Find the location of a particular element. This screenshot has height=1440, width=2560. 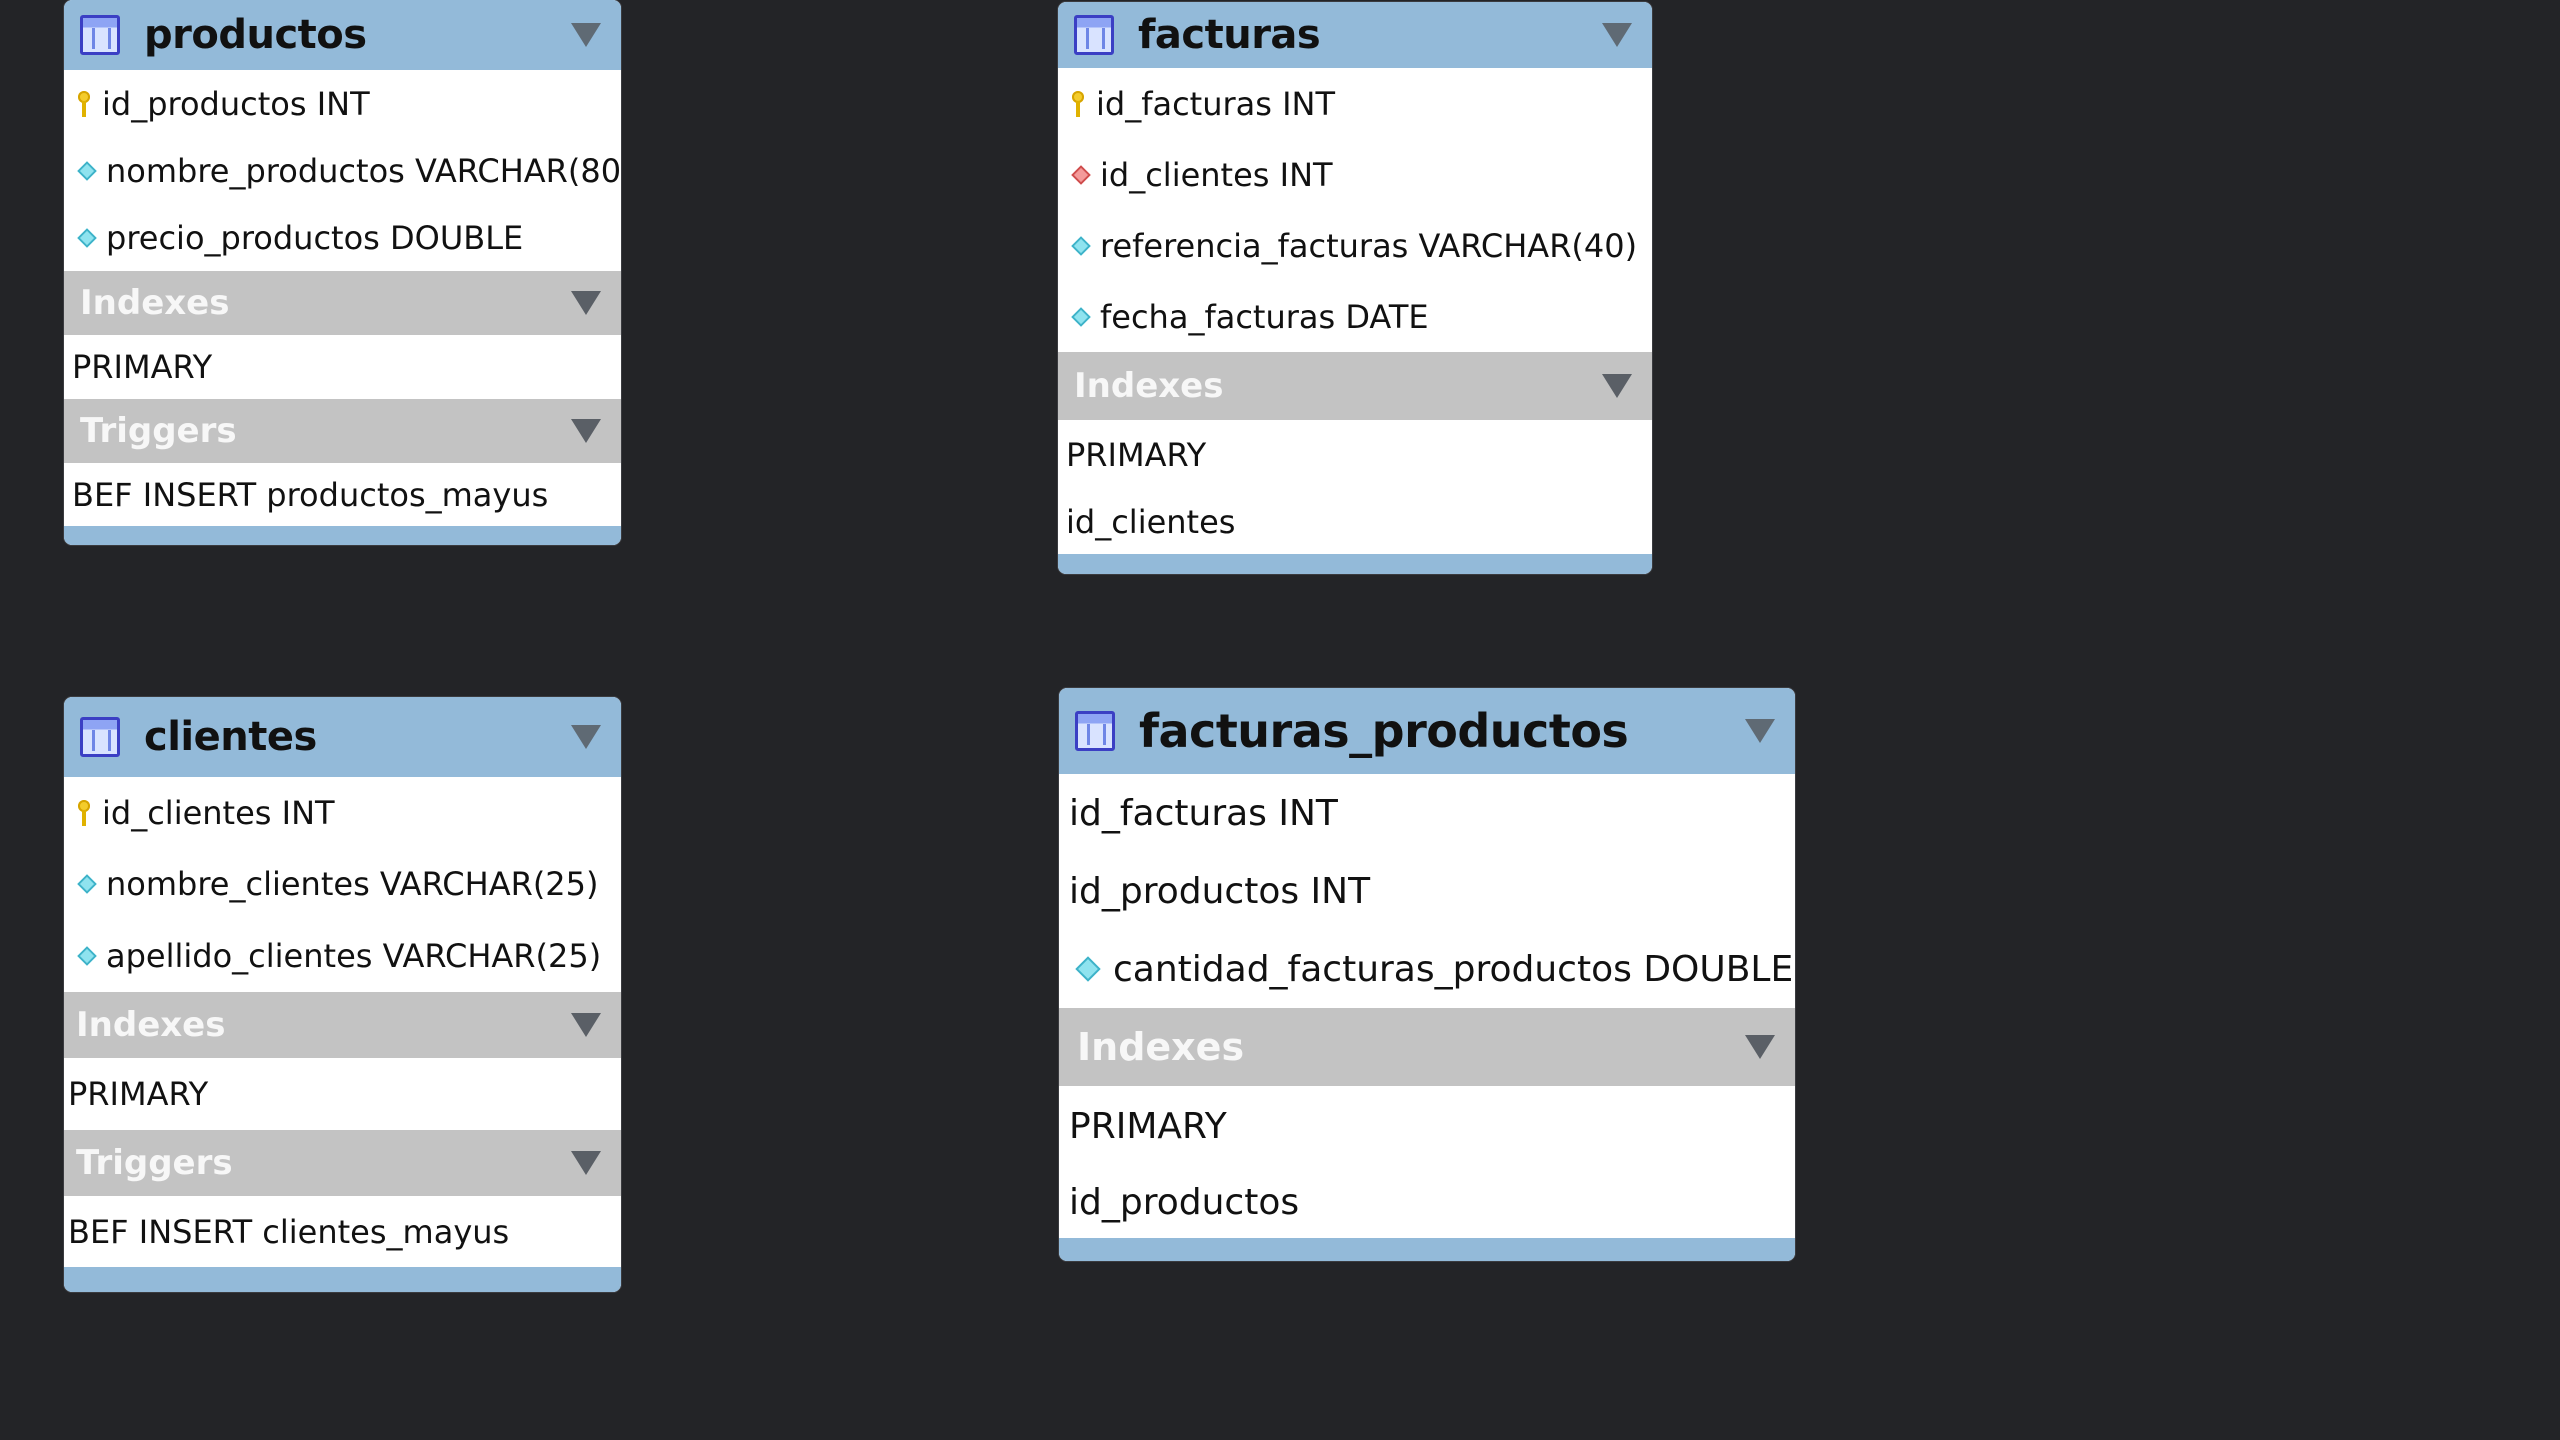

index-row: id_clientes is located at coordinates (1355, 522).